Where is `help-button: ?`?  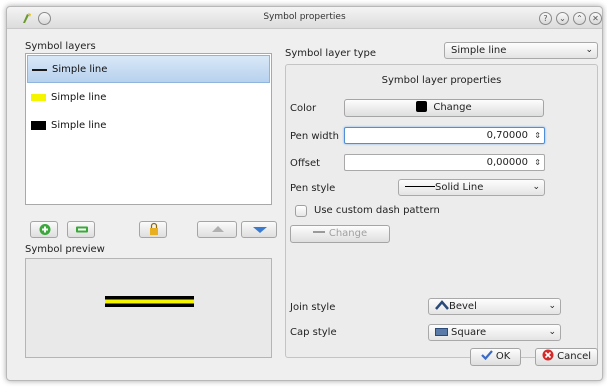 help-button: ? is located at coordinates (545, 18).